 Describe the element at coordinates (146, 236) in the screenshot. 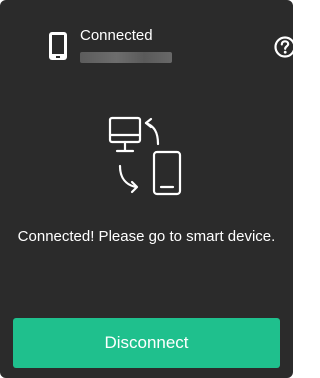

I see `status-message: Connected! Please go to smart device.` at that location.